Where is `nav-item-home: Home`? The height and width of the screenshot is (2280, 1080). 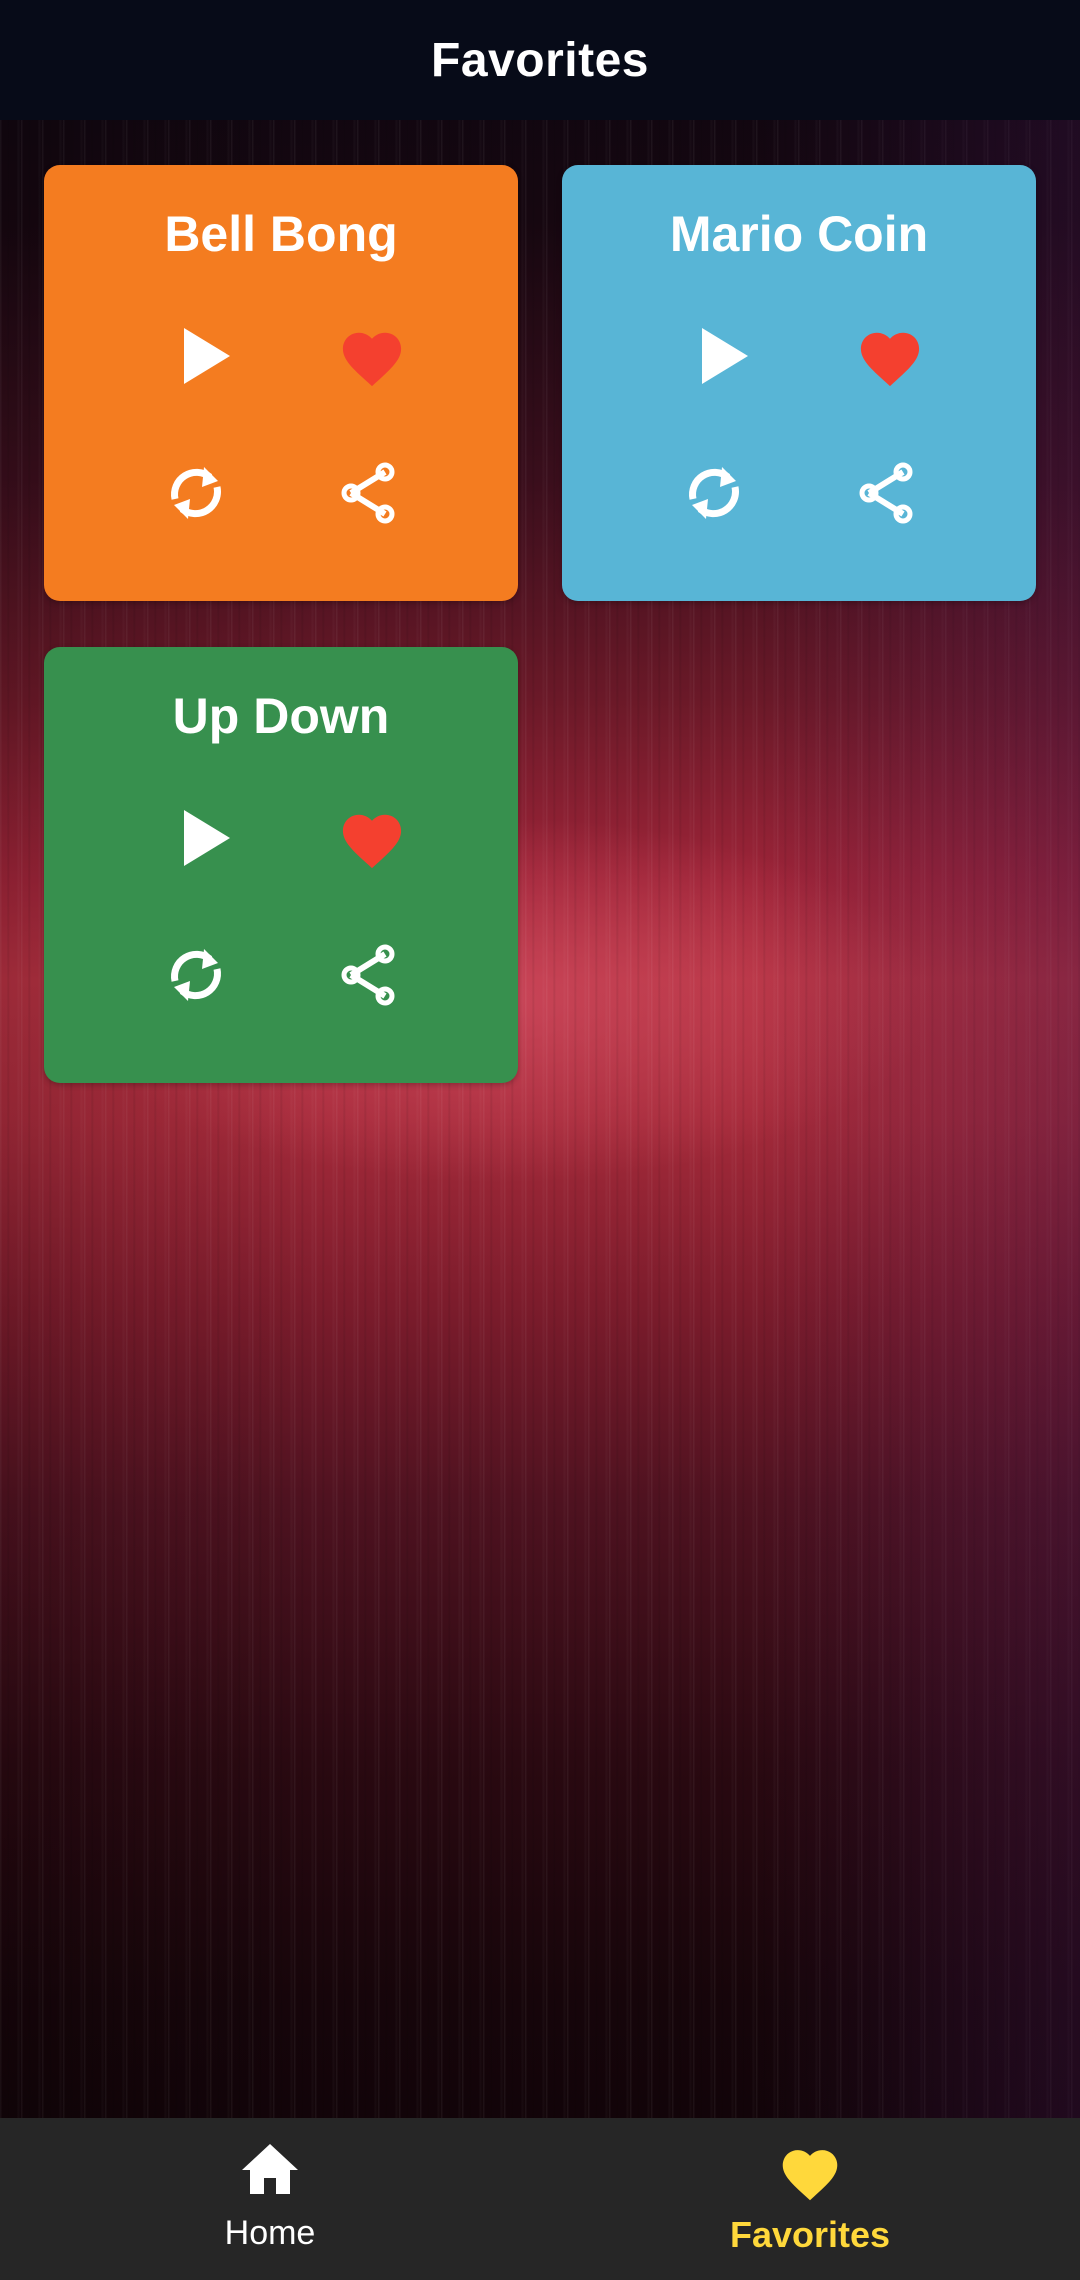
nav-item-home: Home is located at coordinates (270, 2199).